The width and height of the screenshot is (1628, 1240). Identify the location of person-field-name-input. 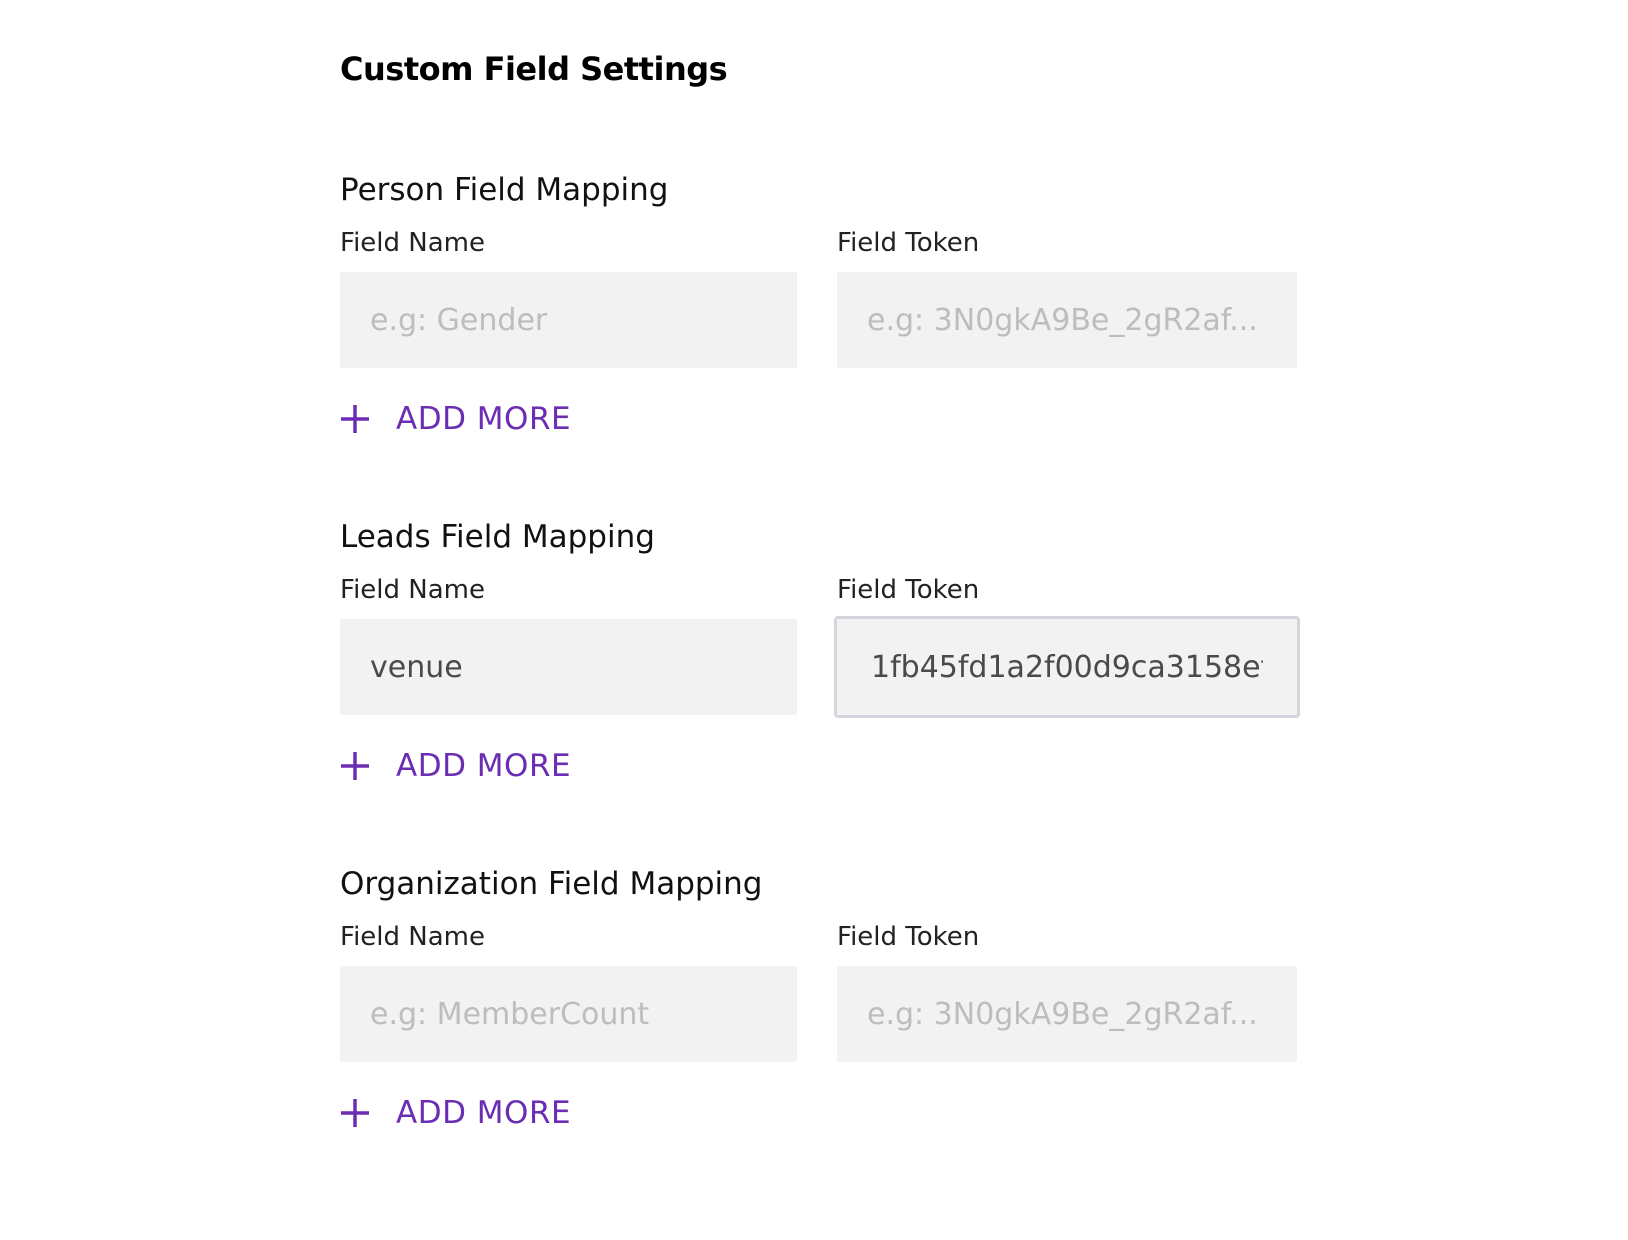
(568, 320).